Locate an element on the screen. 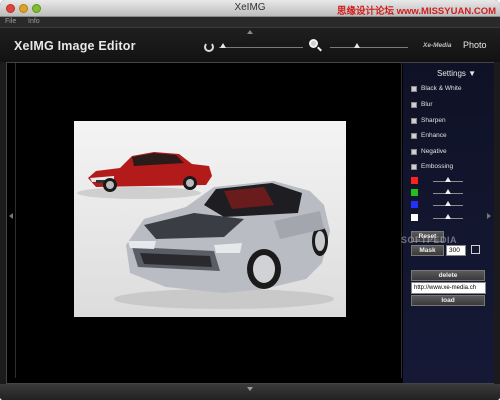 This screenshot has width=500, height=400. red-slider is located at coordinates (448, 179).